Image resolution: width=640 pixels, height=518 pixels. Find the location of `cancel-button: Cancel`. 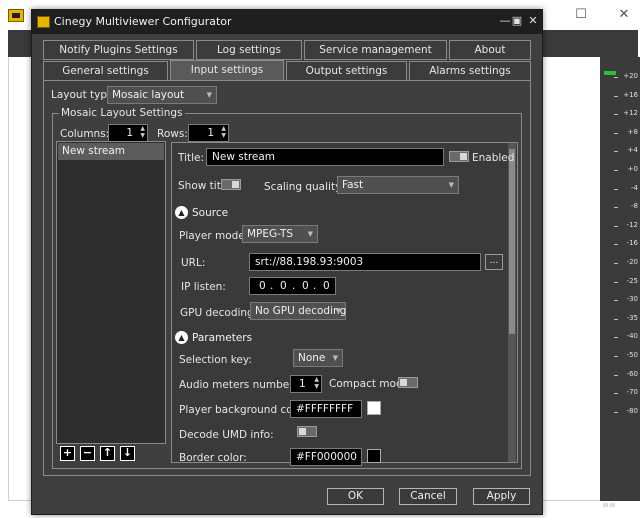

cancel-button: Cancel is located at coordinates (428, 496).